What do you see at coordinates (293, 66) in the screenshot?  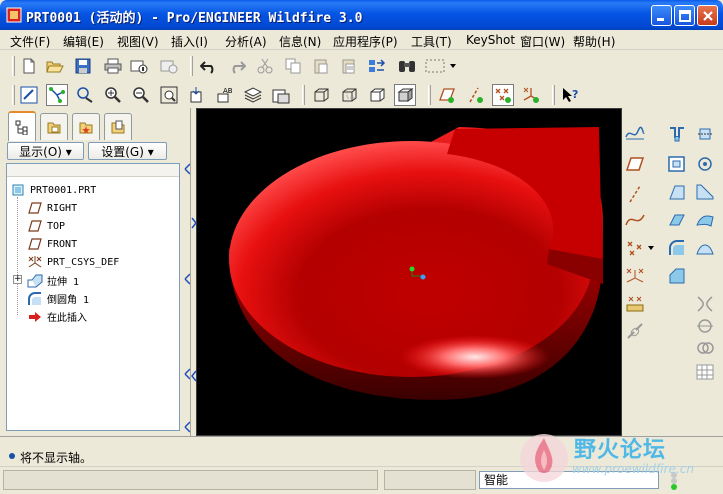 I see `copy-button` at bounding box center [293, 66].